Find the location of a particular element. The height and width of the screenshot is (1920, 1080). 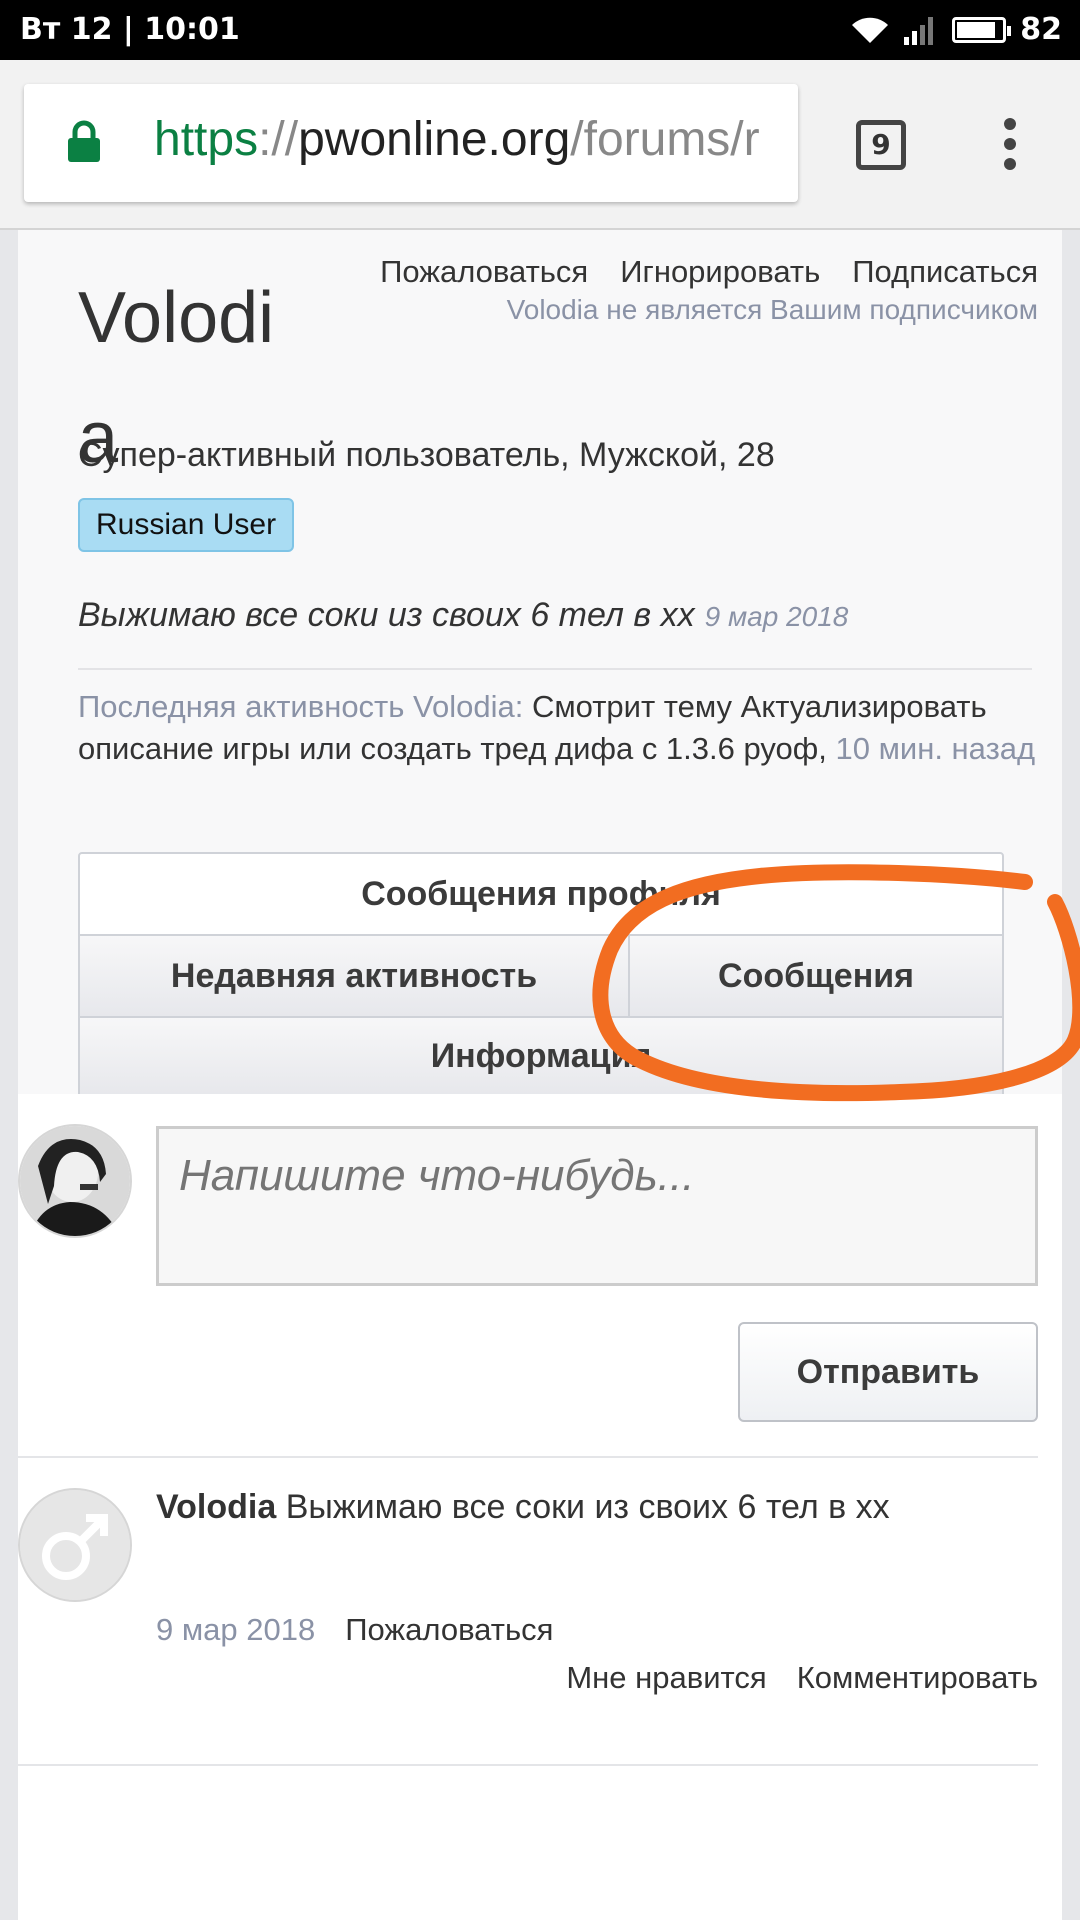

current-user-avatar is located at coordinates (75, 1181).